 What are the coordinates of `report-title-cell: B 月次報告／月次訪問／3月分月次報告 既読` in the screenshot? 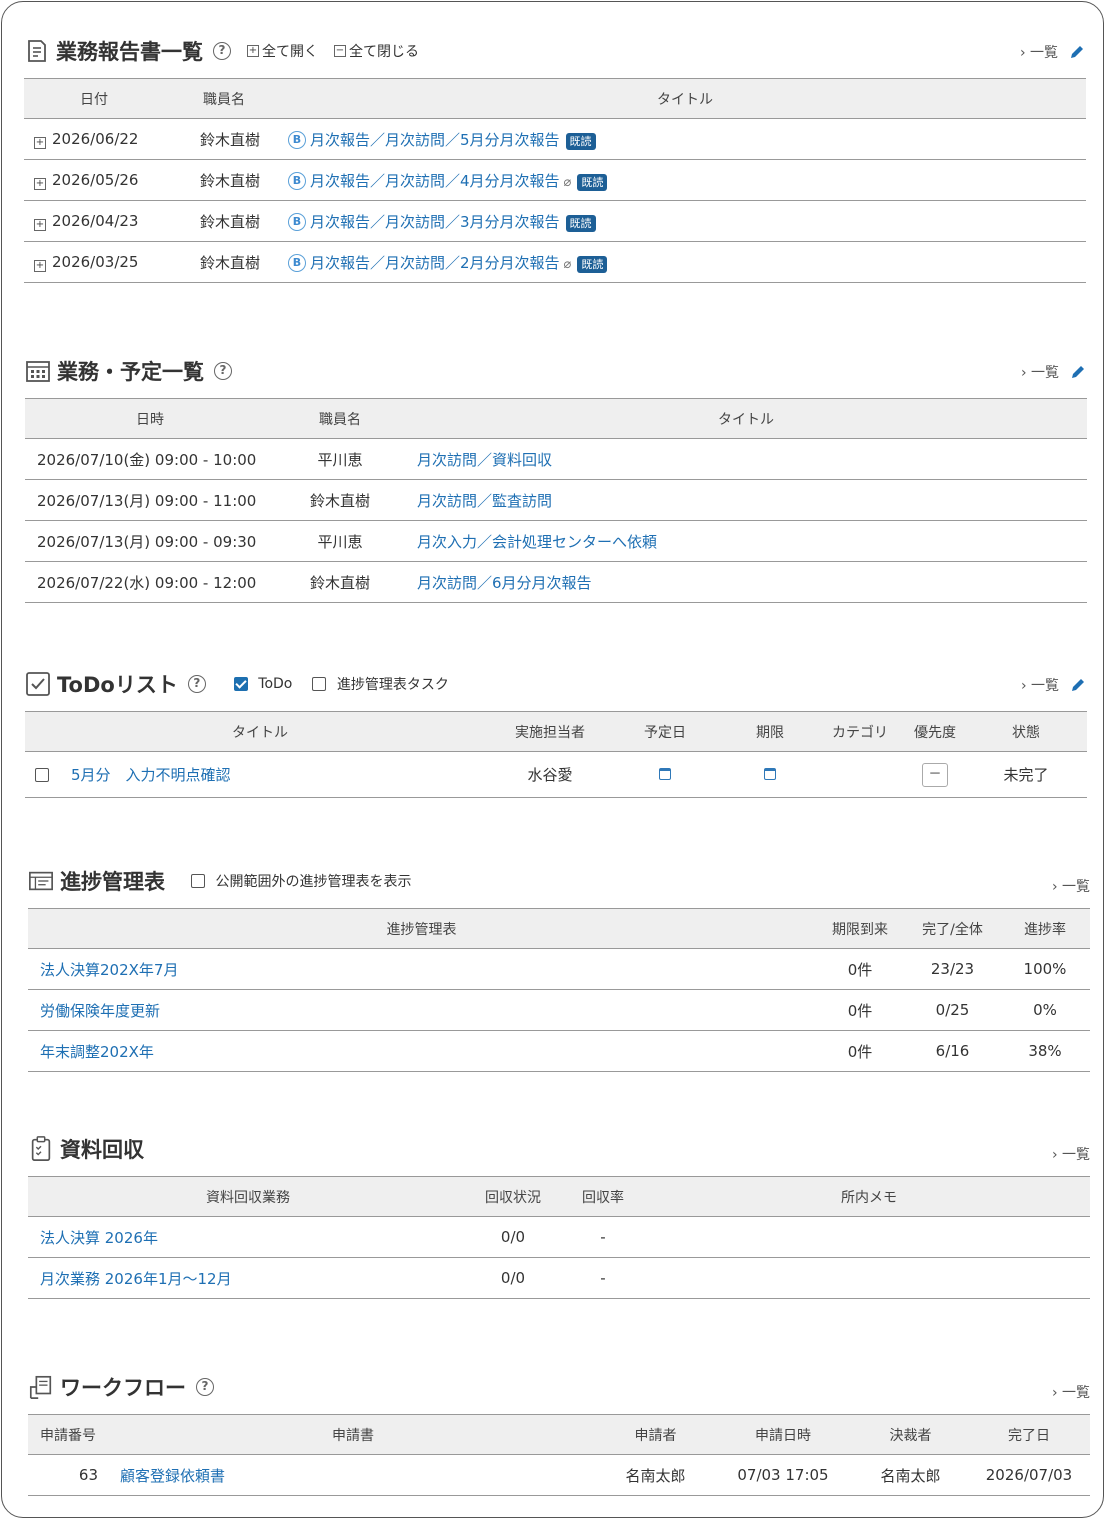 It's located at (685, 221).